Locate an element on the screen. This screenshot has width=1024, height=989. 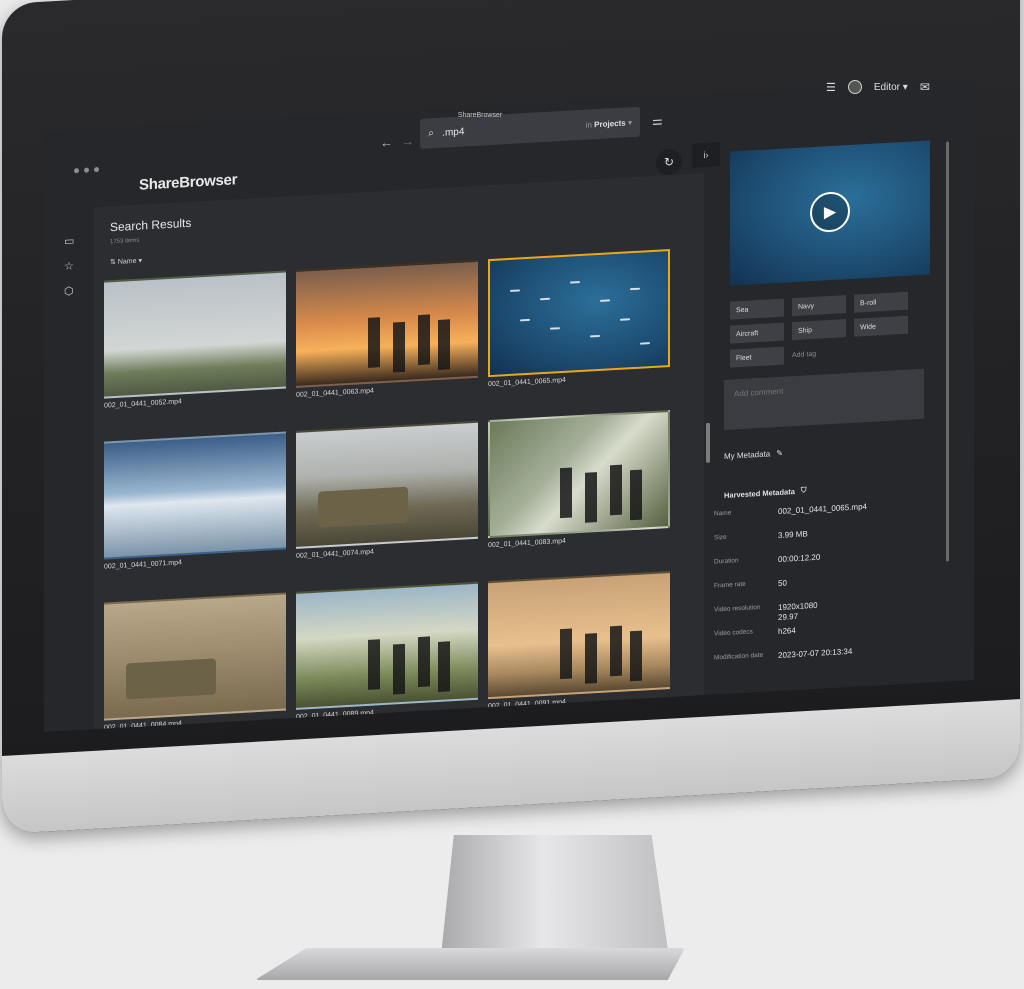
window-title: ShareBrowser is located at coordinates (480, 115).